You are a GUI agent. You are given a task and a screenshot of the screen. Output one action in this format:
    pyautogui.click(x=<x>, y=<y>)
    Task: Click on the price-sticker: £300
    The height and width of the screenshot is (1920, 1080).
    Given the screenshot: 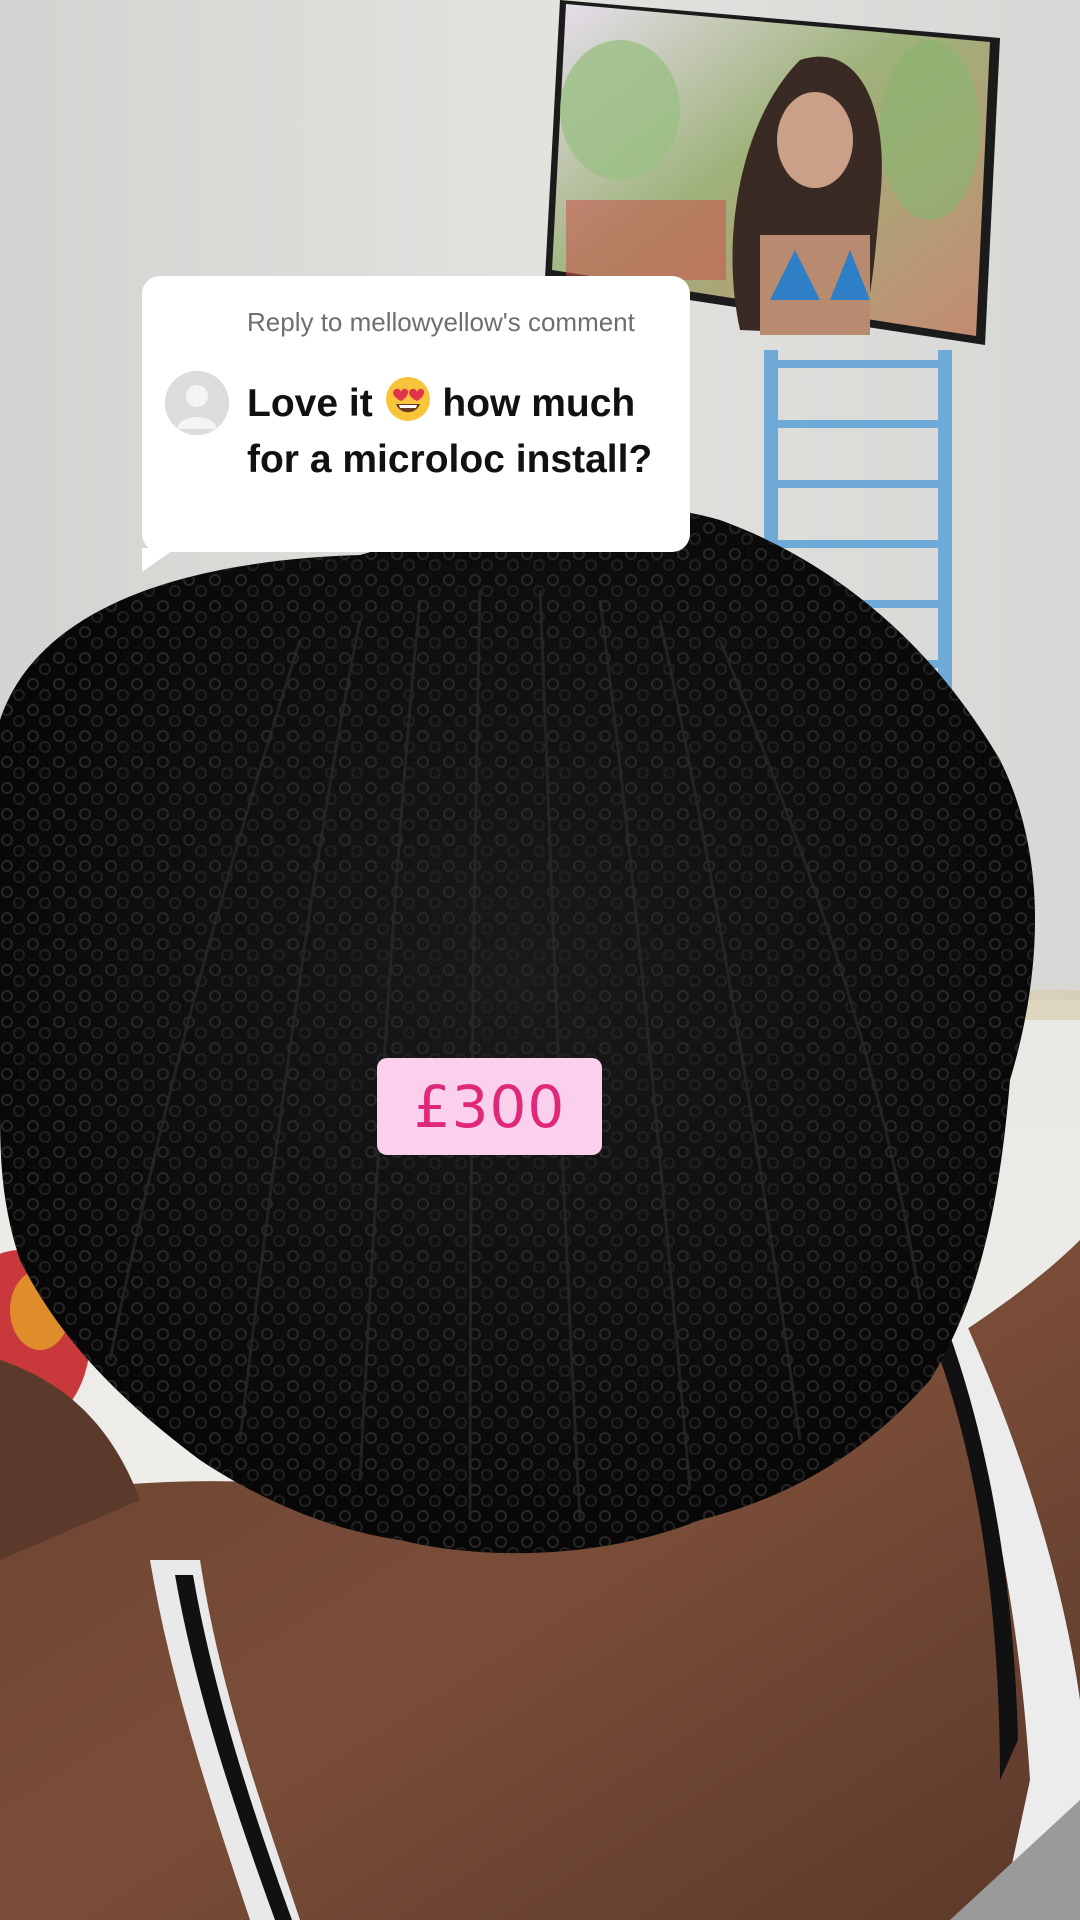 What is the action you would take?
    pyautogui.click(x=489, y=1106)
    